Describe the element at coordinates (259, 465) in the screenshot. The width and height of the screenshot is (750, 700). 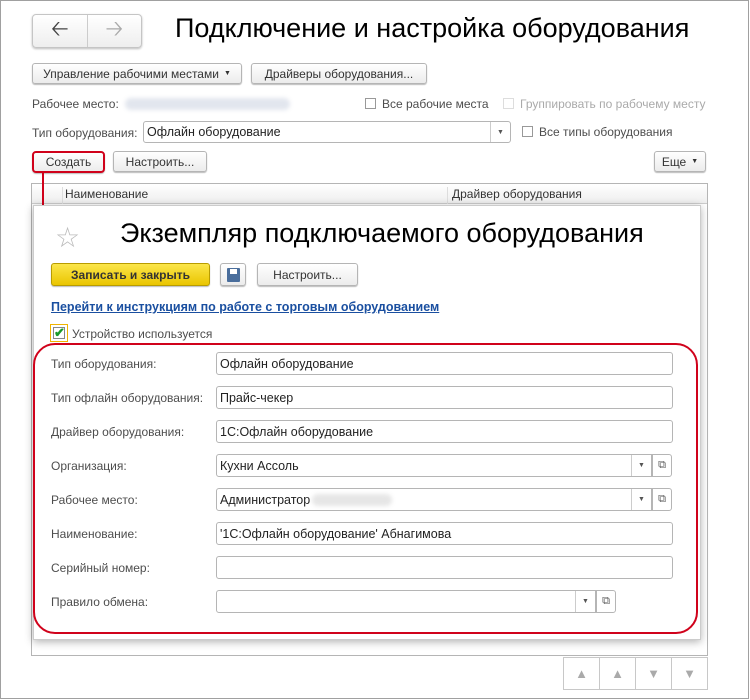
I see `field-value: Кухни Ассоль` at that location.